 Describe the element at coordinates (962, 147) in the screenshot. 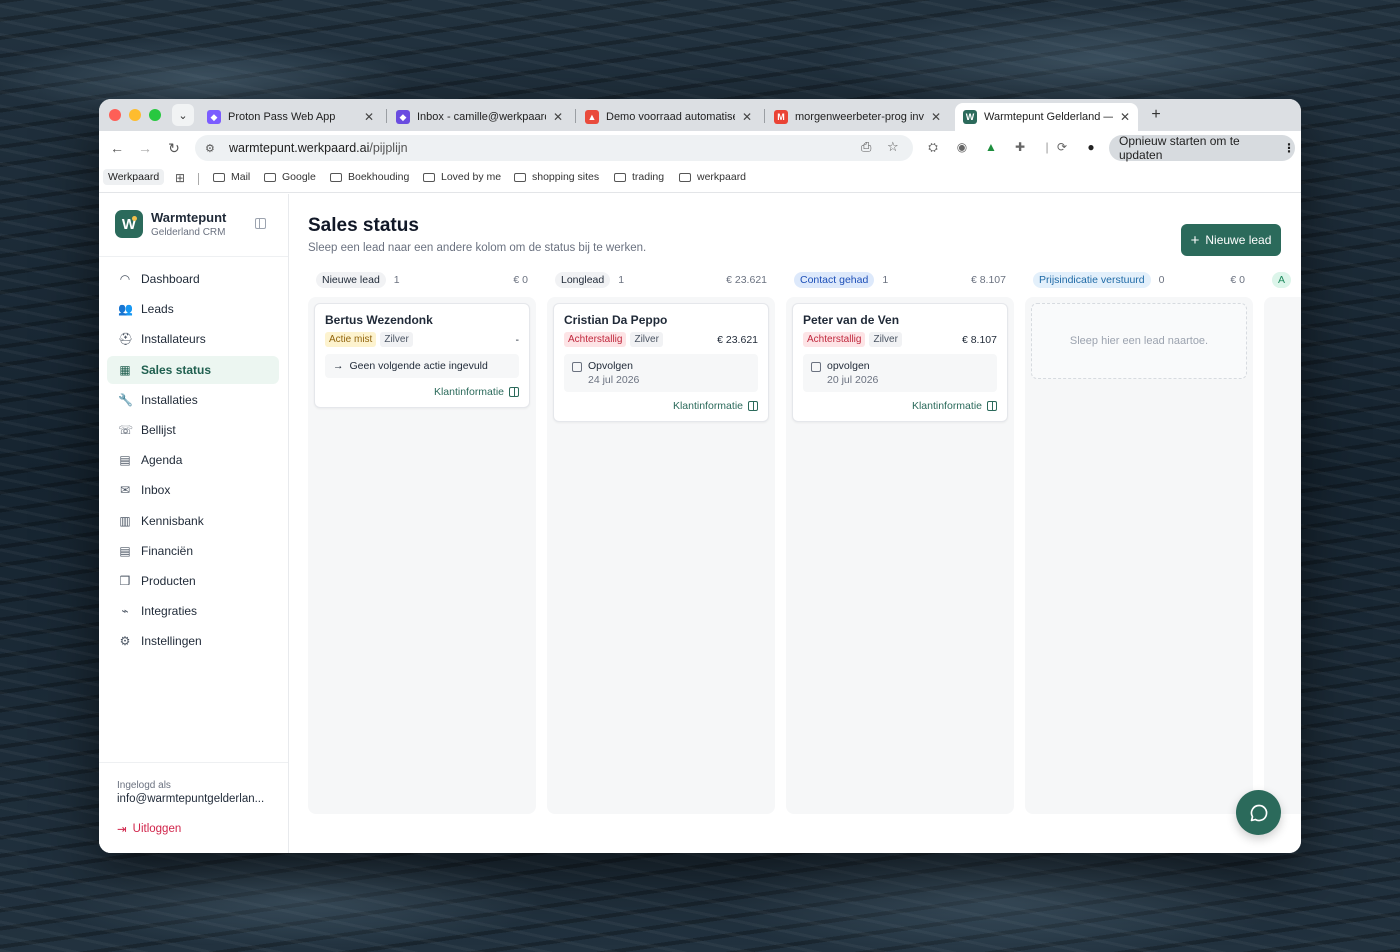

I see `camera-icon: ◉` at that location.